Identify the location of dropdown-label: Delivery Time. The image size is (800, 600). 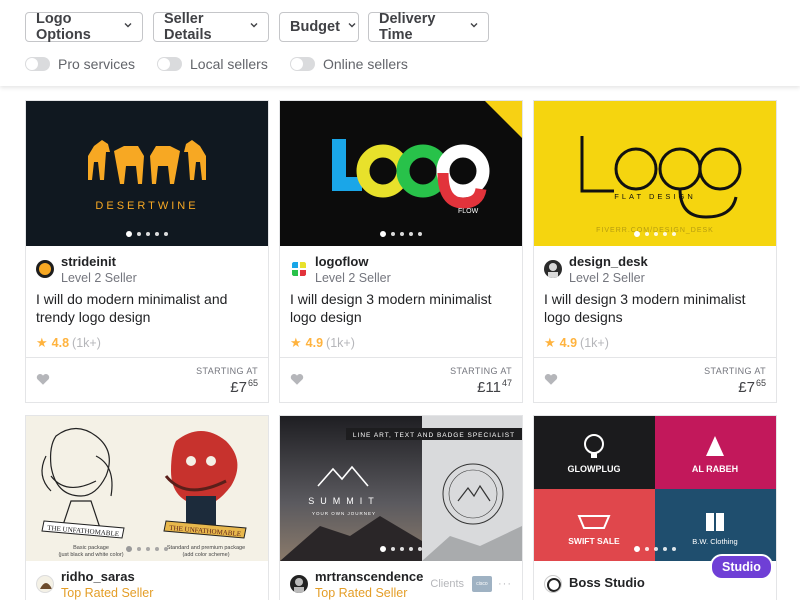
(407, 27).